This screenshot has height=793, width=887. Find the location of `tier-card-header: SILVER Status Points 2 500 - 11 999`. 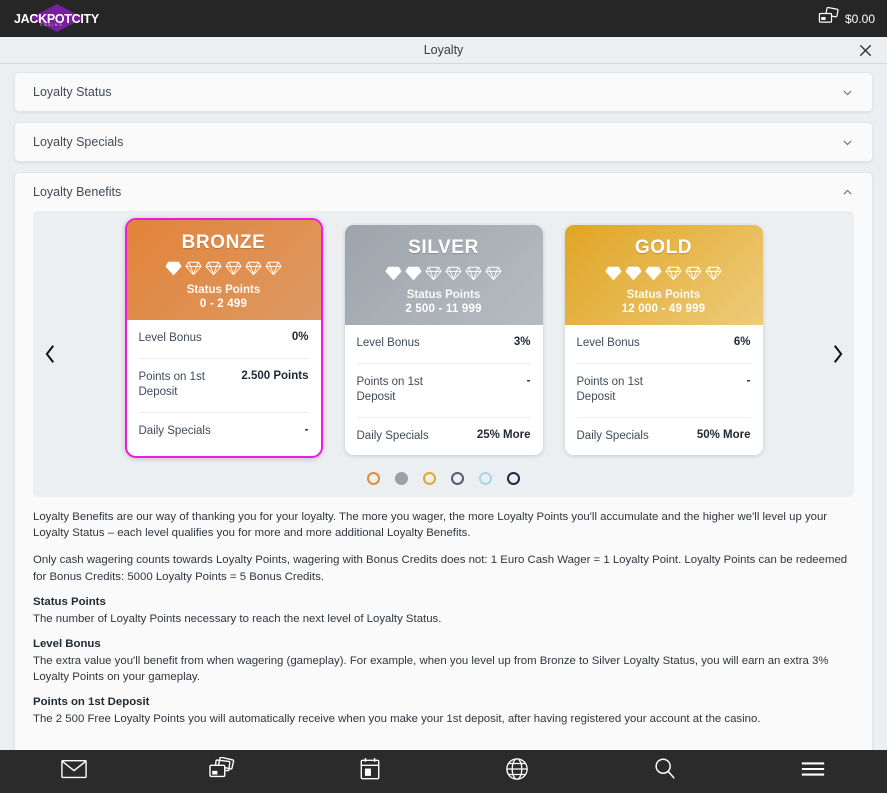

tier-card-header: SILVER Status Points 2 500 - 11 999 is located at coordinates (443, 275).